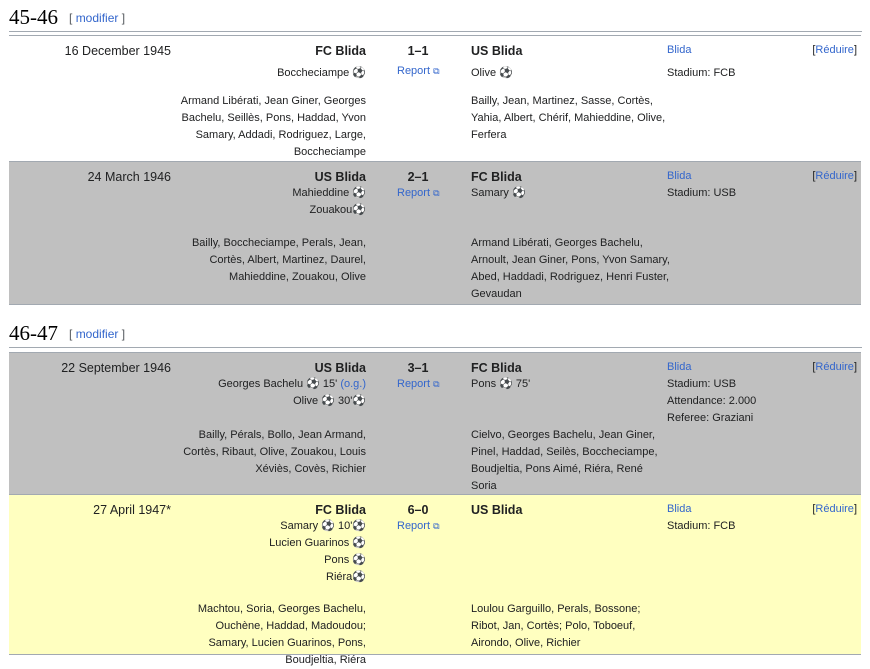 The height and width of the screenshot is (669, 870). Describe the element at coordinates (418, 51) in the screenshot. I see `match-score: 1–1` at that location.